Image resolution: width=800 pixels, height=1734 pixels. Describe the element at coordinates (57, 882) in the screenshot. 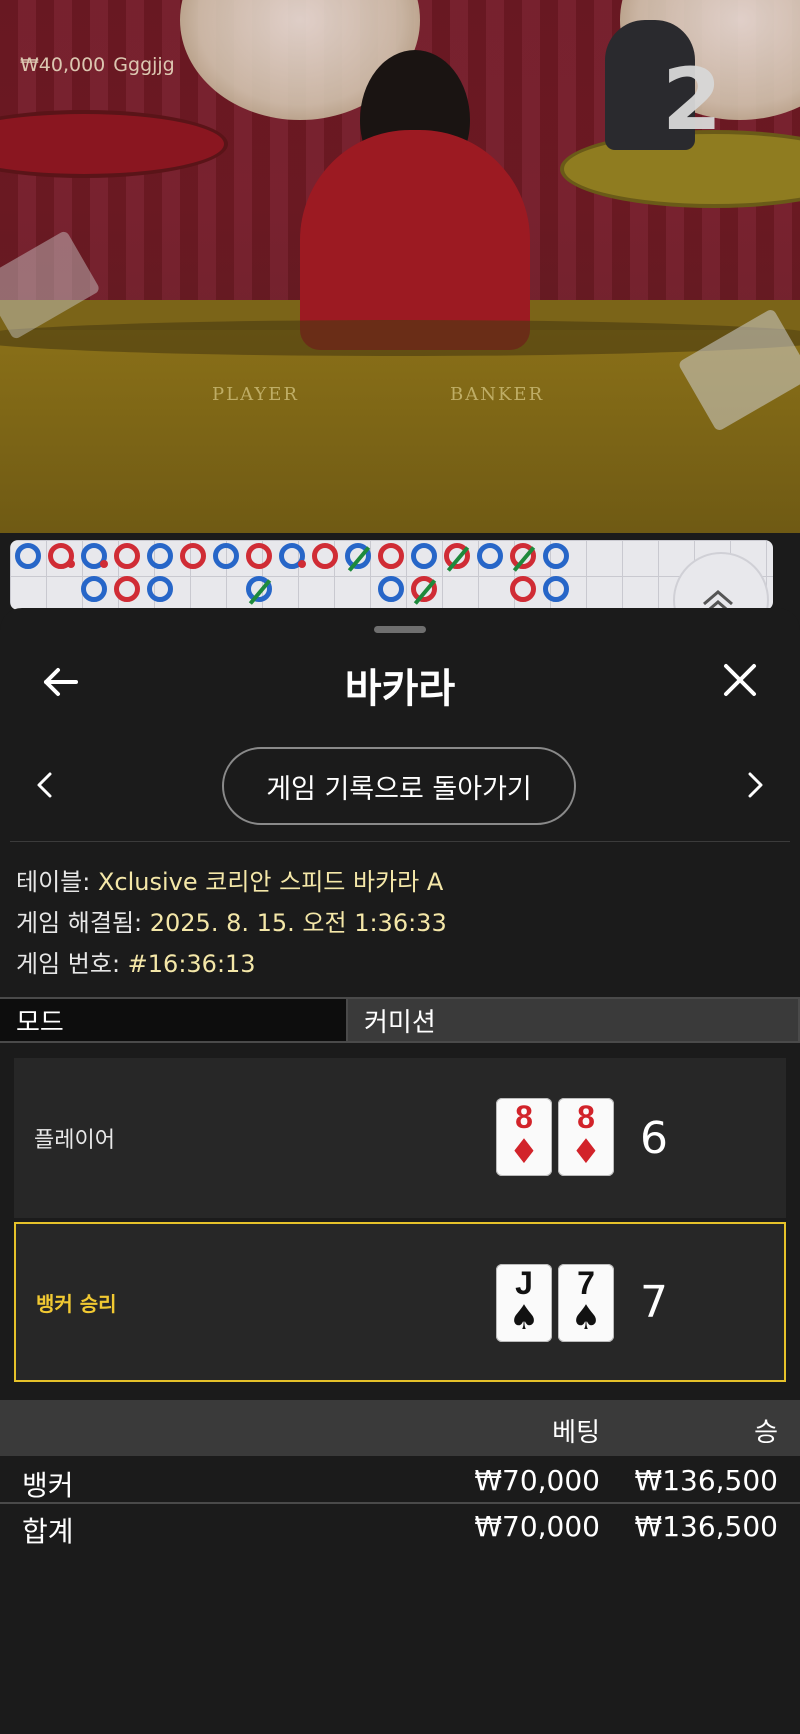

I see `table-label: 테이블:` at that location.